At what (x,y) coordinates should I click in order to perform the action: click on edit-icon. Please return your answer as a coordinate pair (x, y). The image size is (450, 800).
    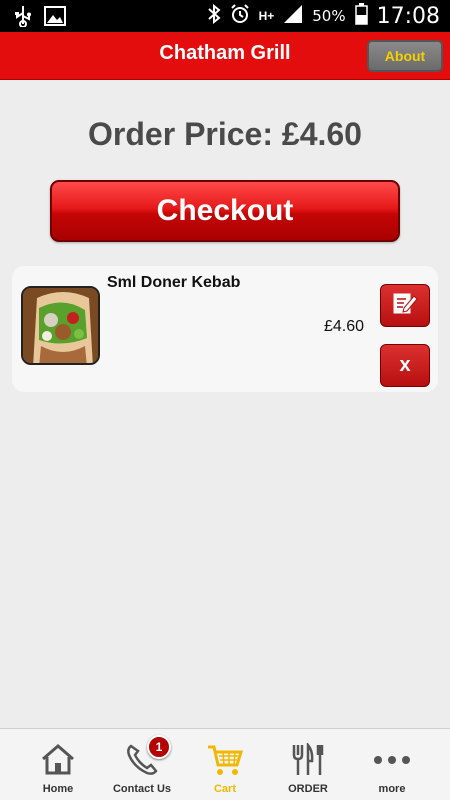
    Looking at the image, I should click on (405, 305).